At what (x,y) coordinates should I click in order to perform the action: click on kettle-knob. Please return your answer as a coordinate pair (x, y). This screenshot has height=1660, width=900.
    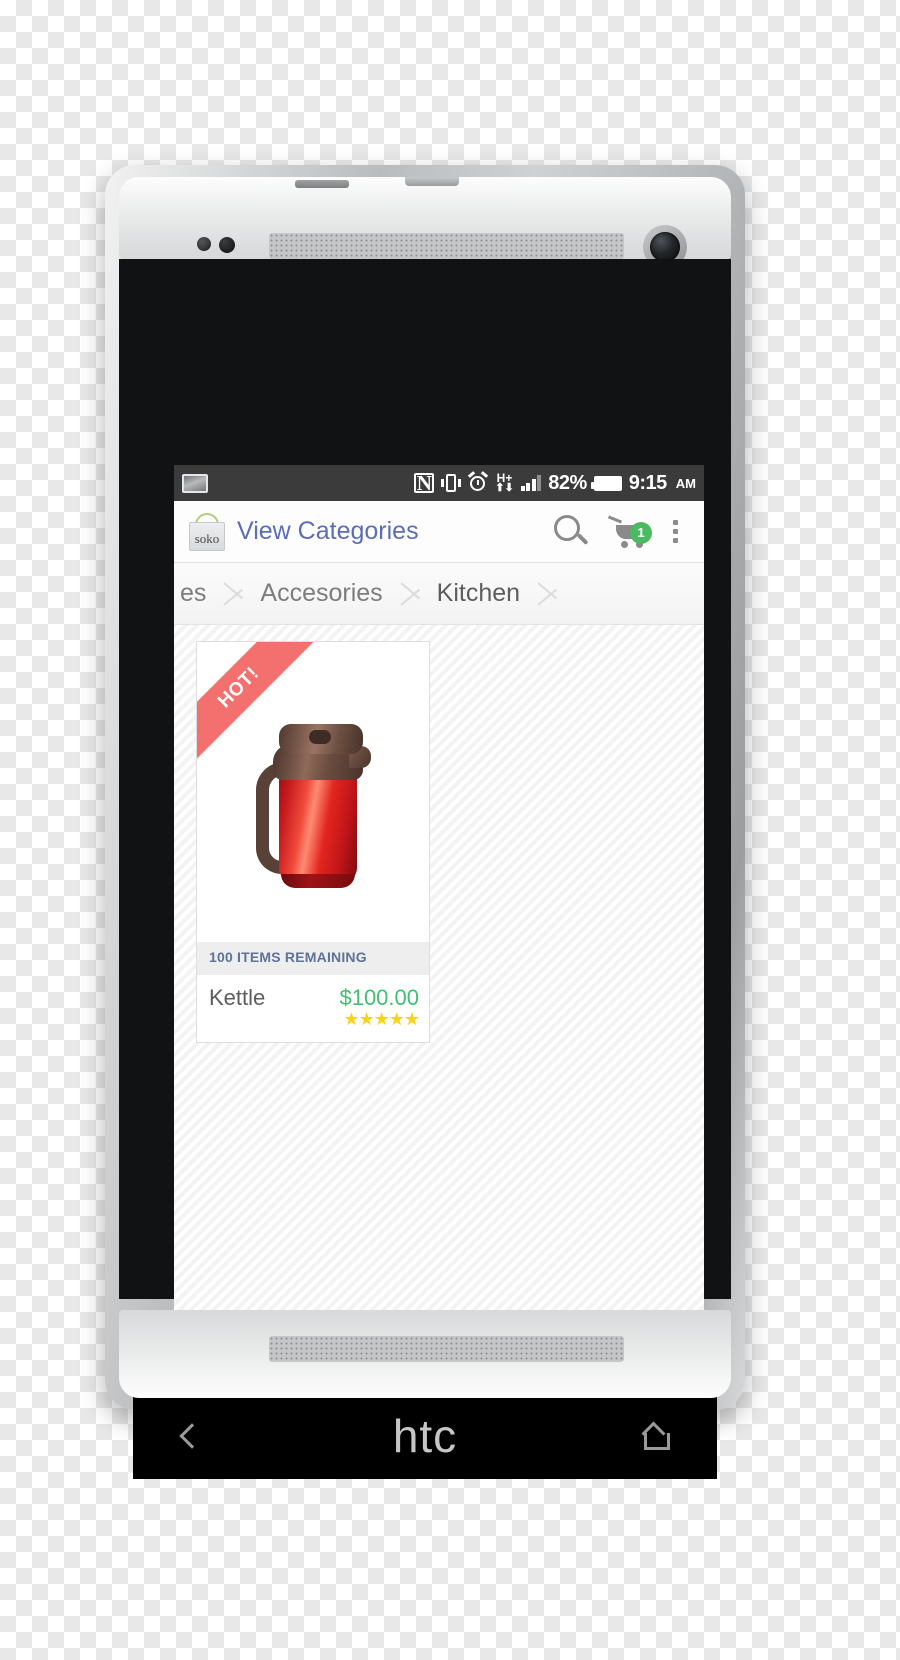
    Looking at the image, I should click on (320, 737).